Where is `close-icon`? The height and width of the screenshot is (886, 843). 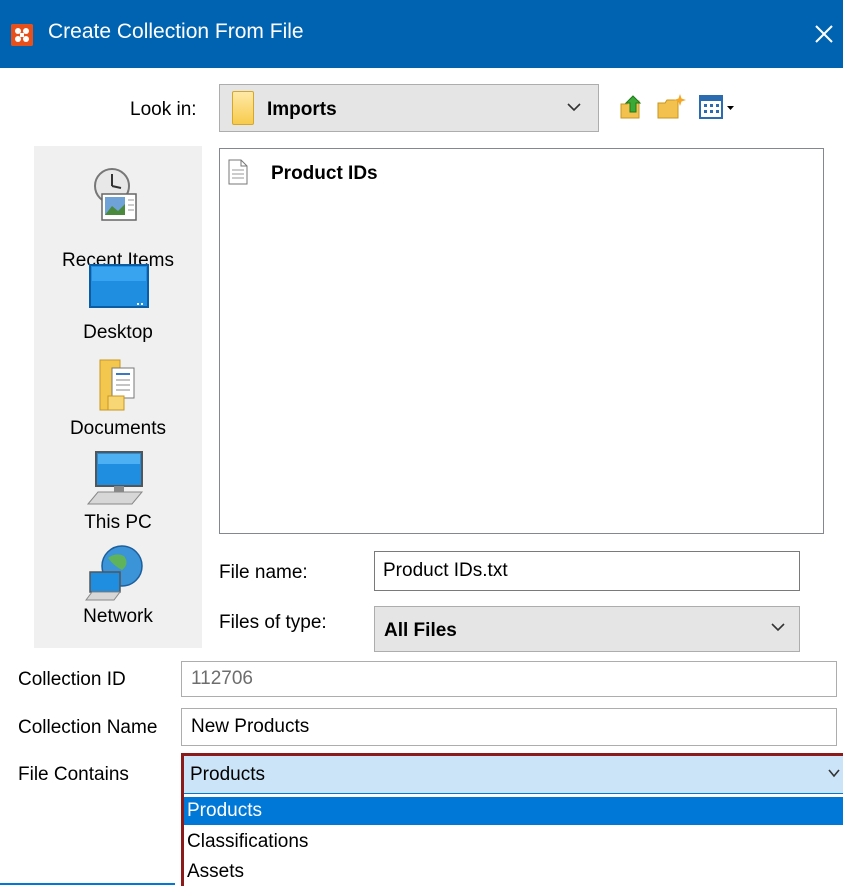
close-icon is located at coordinates (824, 34).